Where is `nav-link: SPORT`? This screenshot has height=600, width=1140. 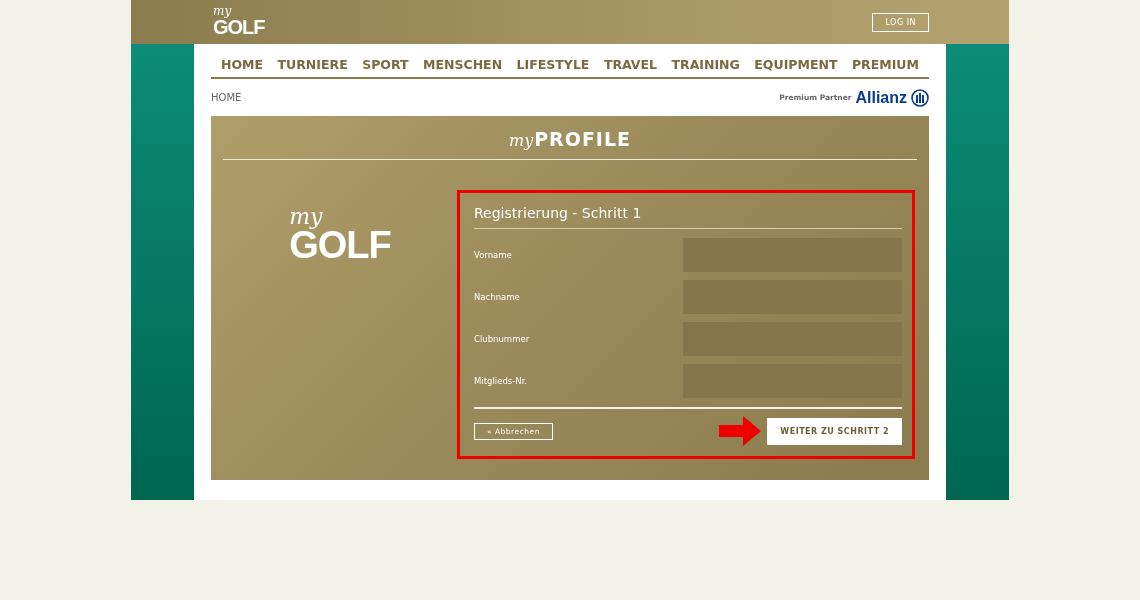
nav-link: SPORT is located at coordinates (385, 64).